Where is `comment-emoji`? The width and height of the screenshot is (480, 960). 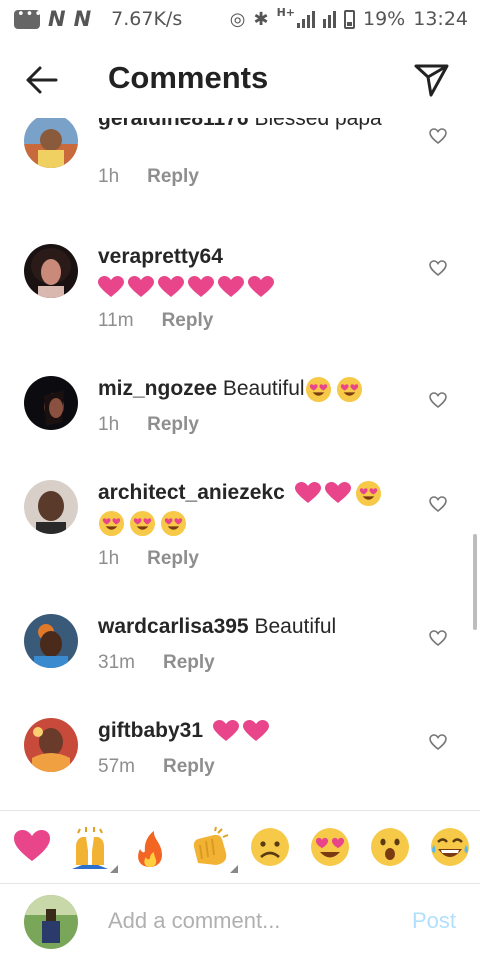
comment-emoji is located at coordinates (186, 286).